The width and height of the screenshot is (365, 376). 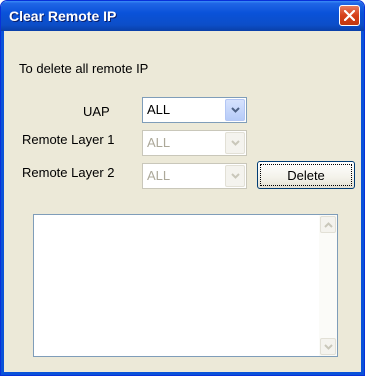 I want to click on focus-rectangle, so click(x=306, y=175).